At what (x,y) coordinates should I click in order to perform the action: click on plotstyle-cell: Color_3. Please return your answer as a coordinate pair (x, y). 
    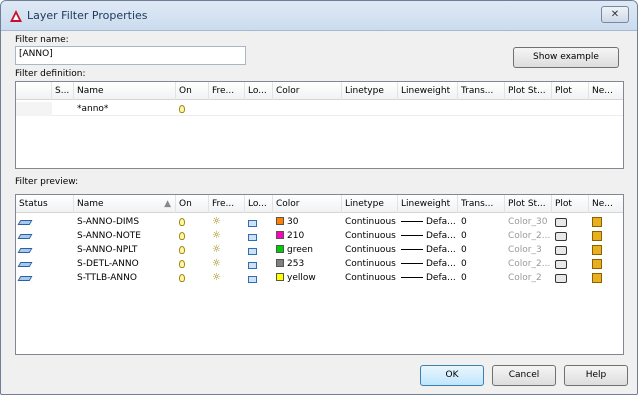
    Looking at the image, I should click on (528, 250).